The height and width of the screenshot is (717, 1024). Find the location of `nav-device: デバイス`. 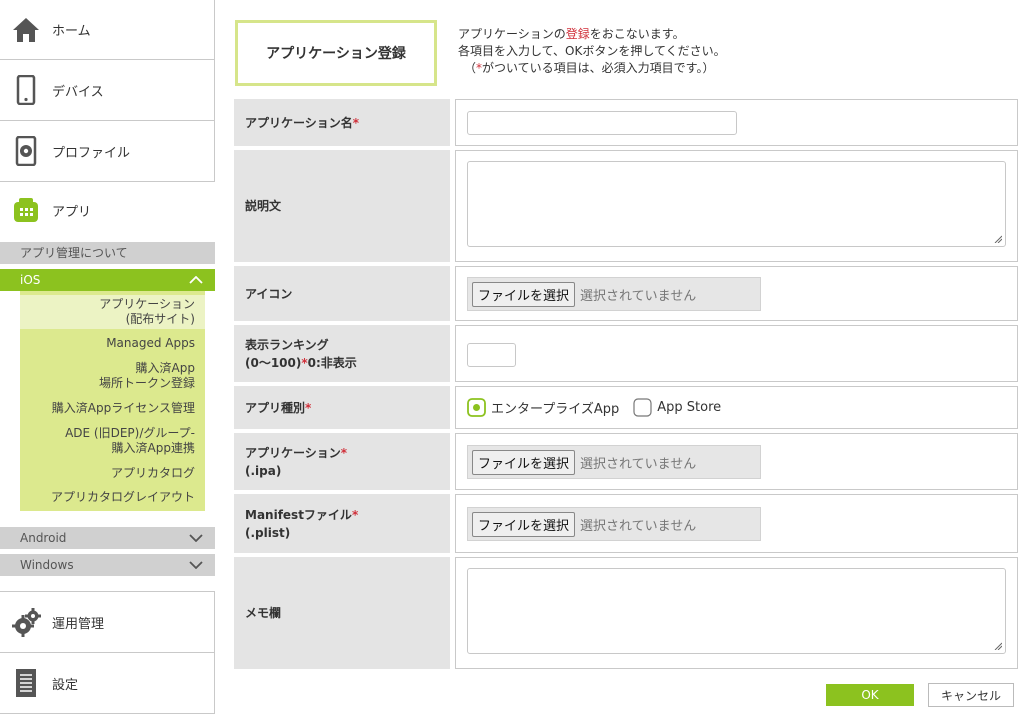

nav-device: デバイス is located at coordinates (107, 90).